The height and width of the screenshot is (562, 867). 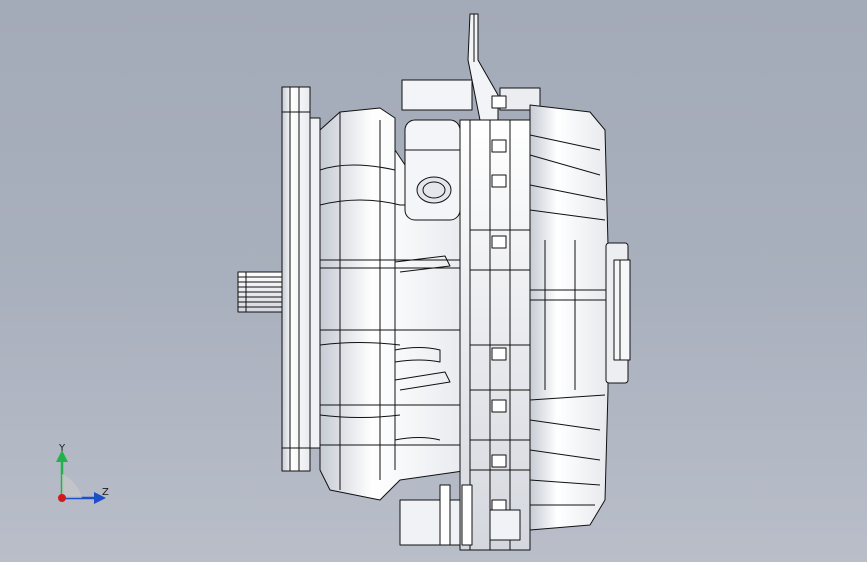 I want to click on coordinate-triad-icon, so click(x=81, y=477).